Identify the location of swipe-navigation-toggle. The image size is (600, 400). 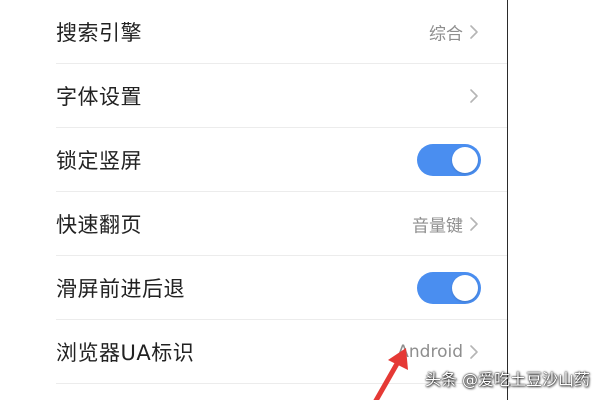
(449, 288).